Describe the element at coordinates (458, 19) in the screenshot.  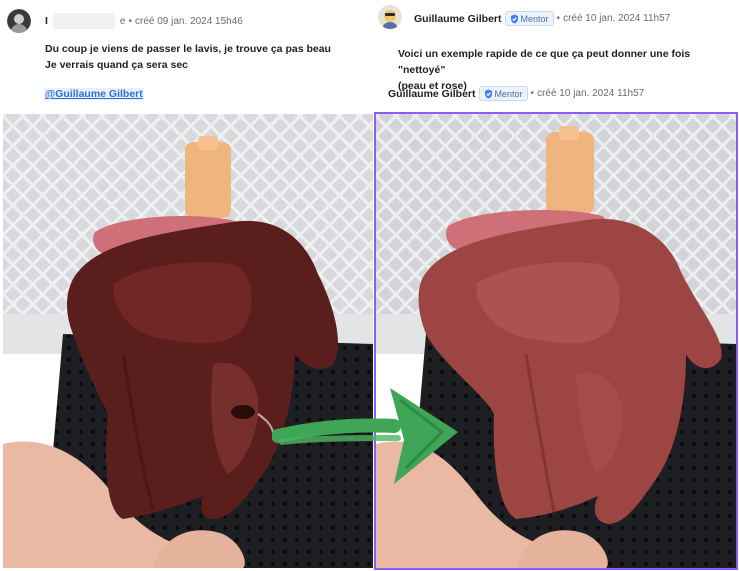
I see `author-name: Guillaume Gilbert` at that location.